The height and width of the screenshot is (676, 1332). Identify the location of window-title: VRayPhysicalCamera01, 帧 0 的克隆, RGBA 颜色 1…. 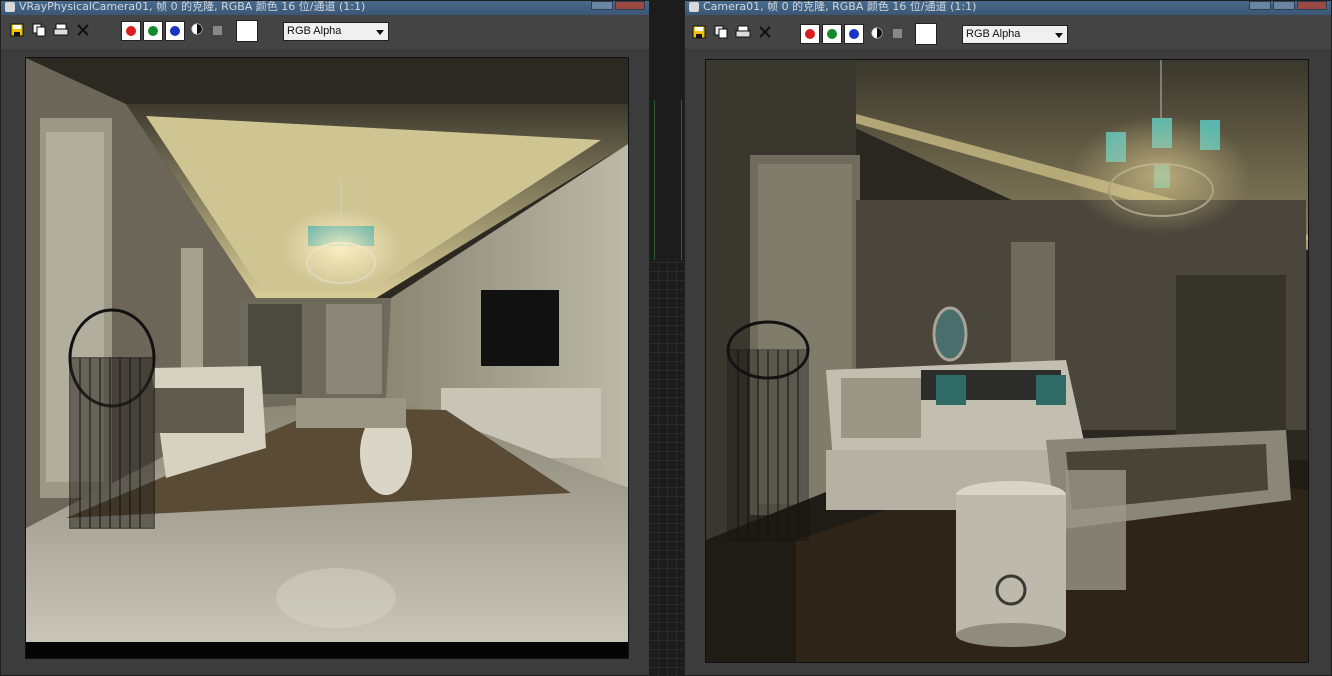
(192, 7).